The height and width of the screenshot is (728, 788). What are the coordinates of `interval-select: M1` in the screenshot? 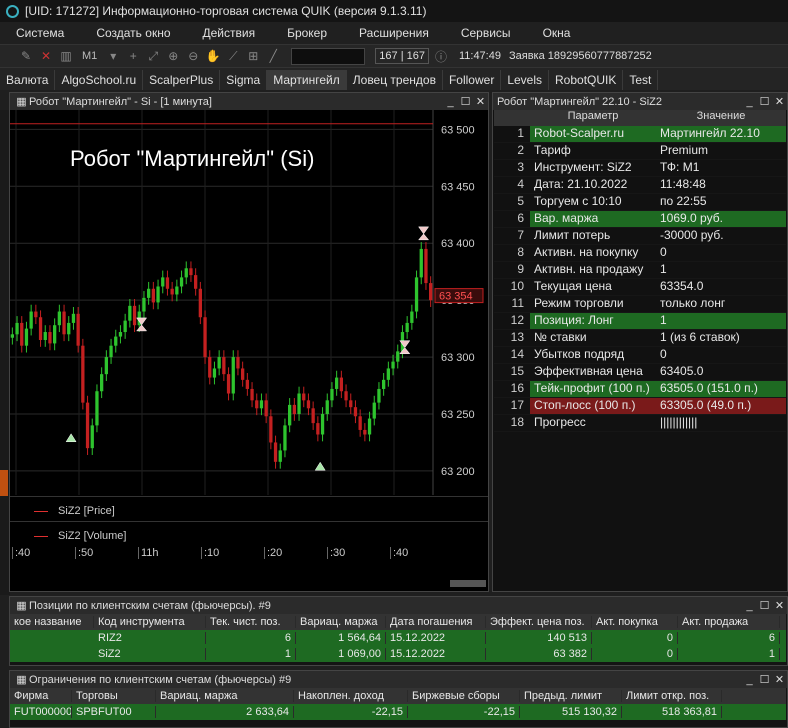 It's located at (89, 56).